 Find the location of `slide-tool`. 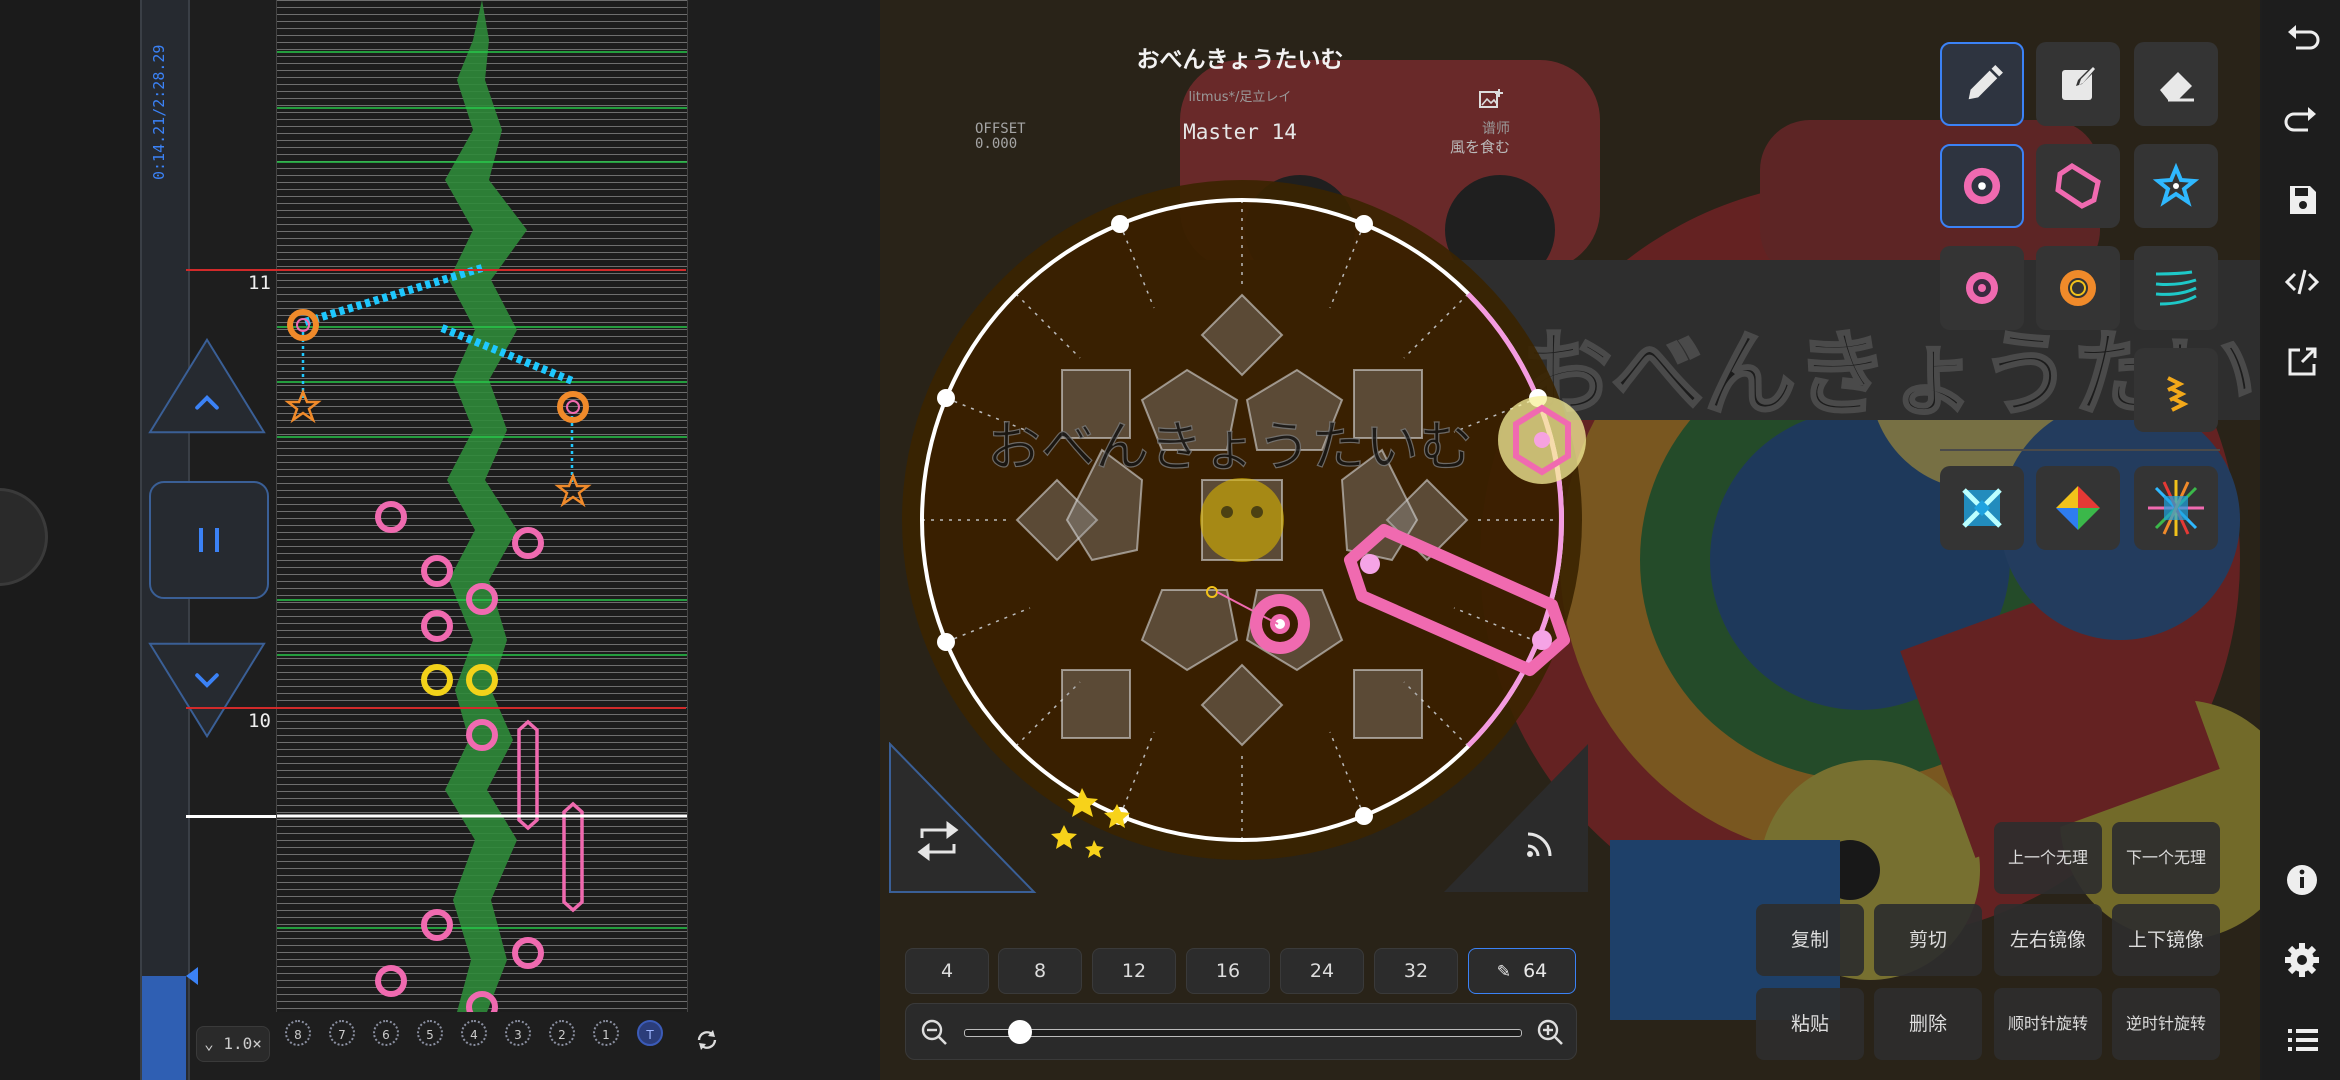

slide-tool is located at coordinates (2176, 288).